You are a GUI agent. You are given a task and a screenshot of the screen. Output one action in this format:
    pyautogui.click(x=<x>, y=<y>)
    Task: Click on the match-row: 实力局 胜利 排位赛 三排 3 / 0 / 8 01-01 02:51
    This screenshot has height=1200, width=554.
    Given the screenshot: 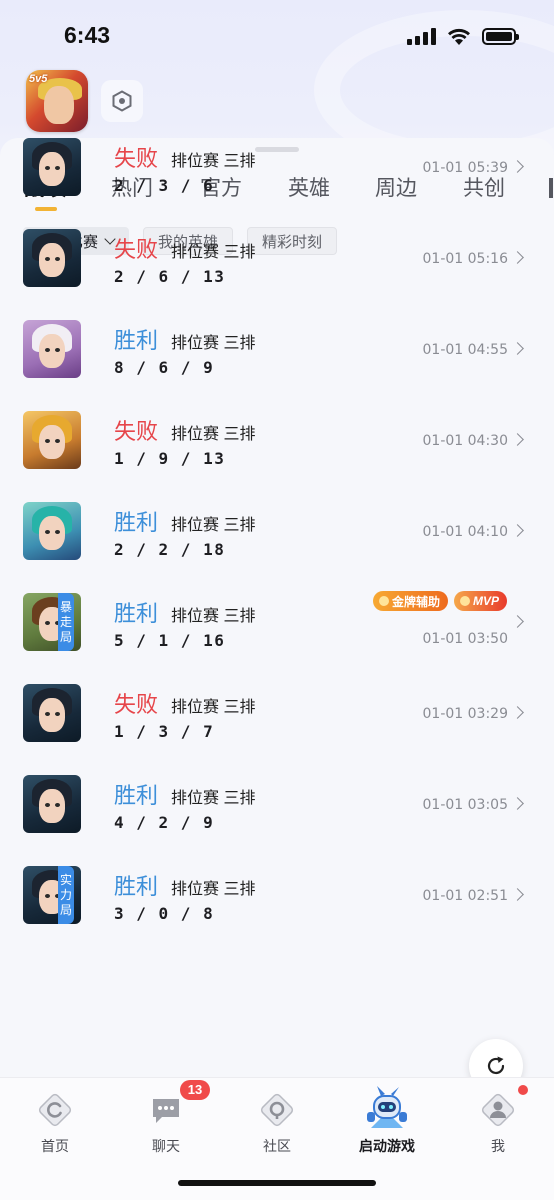 What is the action you would take?
    pyautogui.click(x=277, y=911)
    